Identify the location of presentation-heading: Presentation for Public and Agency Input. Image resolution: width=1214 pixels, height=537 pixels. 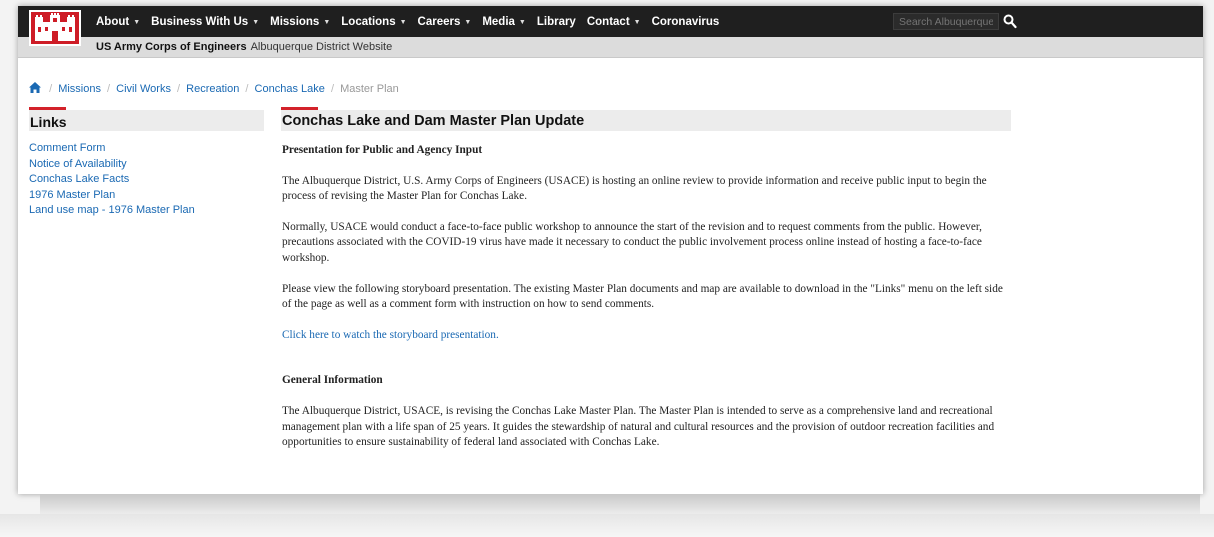
(382, 150).